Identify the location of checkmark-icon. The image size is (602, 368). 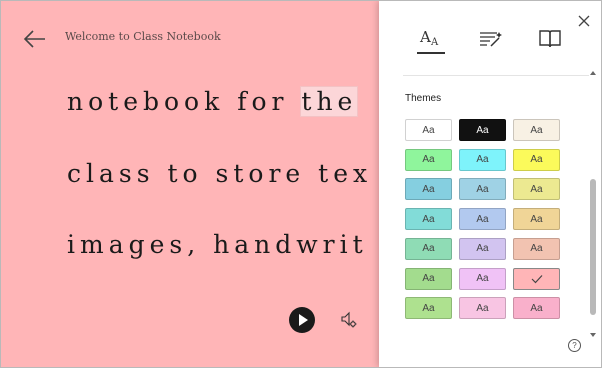
(536, 278).